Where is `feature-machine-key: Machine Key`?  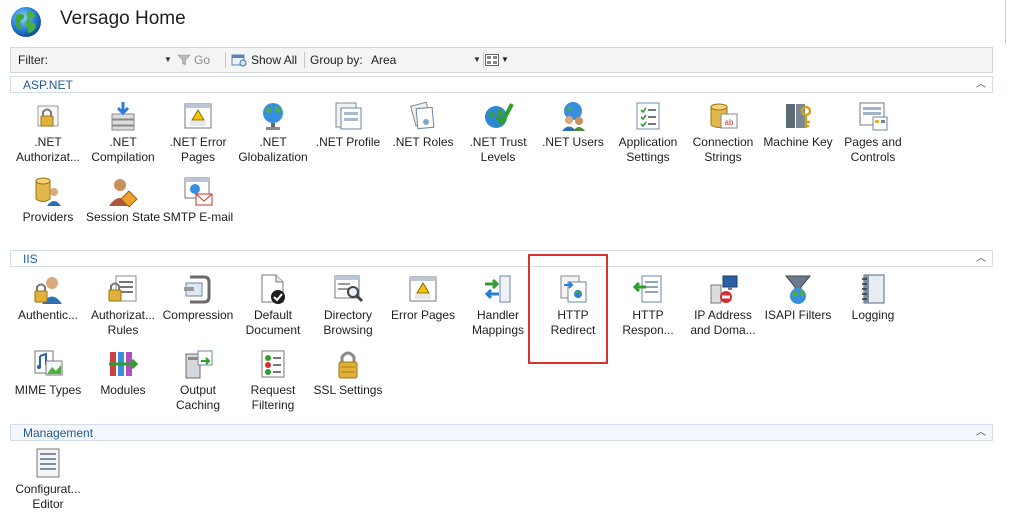
feature-machine-key: Machine Key is located at coordinates (798, 138).